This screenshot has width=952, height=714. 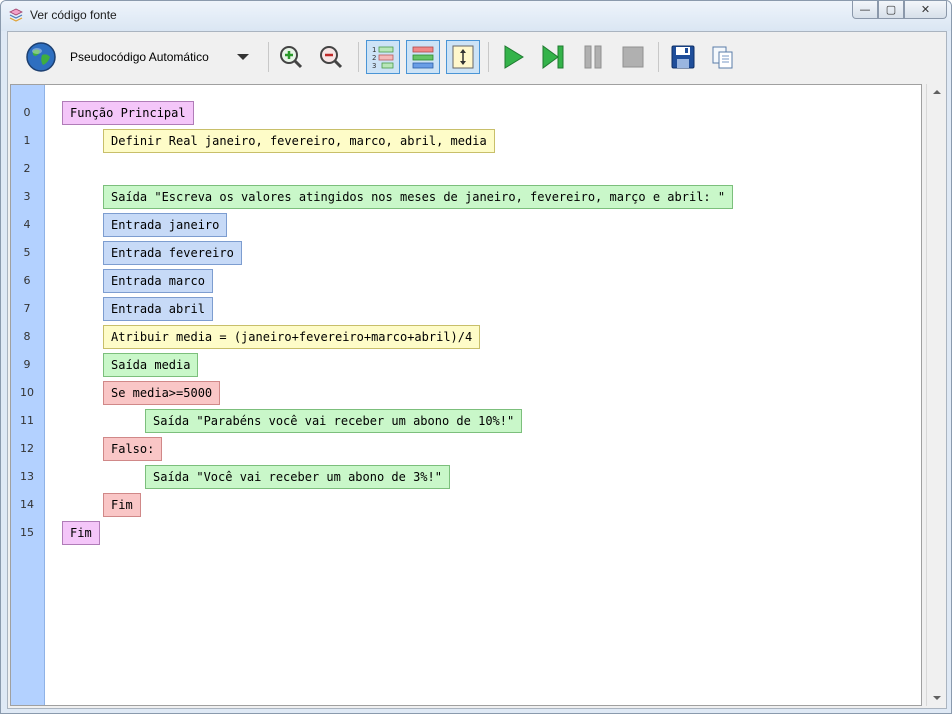 I want to click on line-number: 15, so click(x=27, y=532).